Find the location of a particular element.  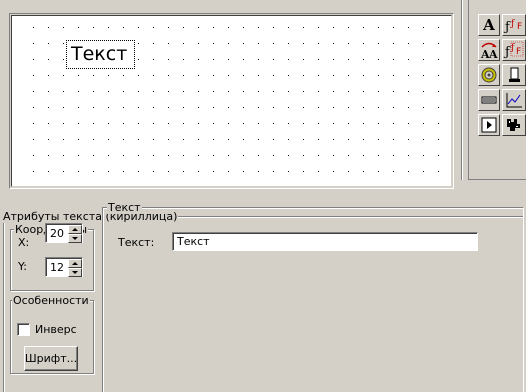

x-value: 20 is located at coordinates (57, 233).